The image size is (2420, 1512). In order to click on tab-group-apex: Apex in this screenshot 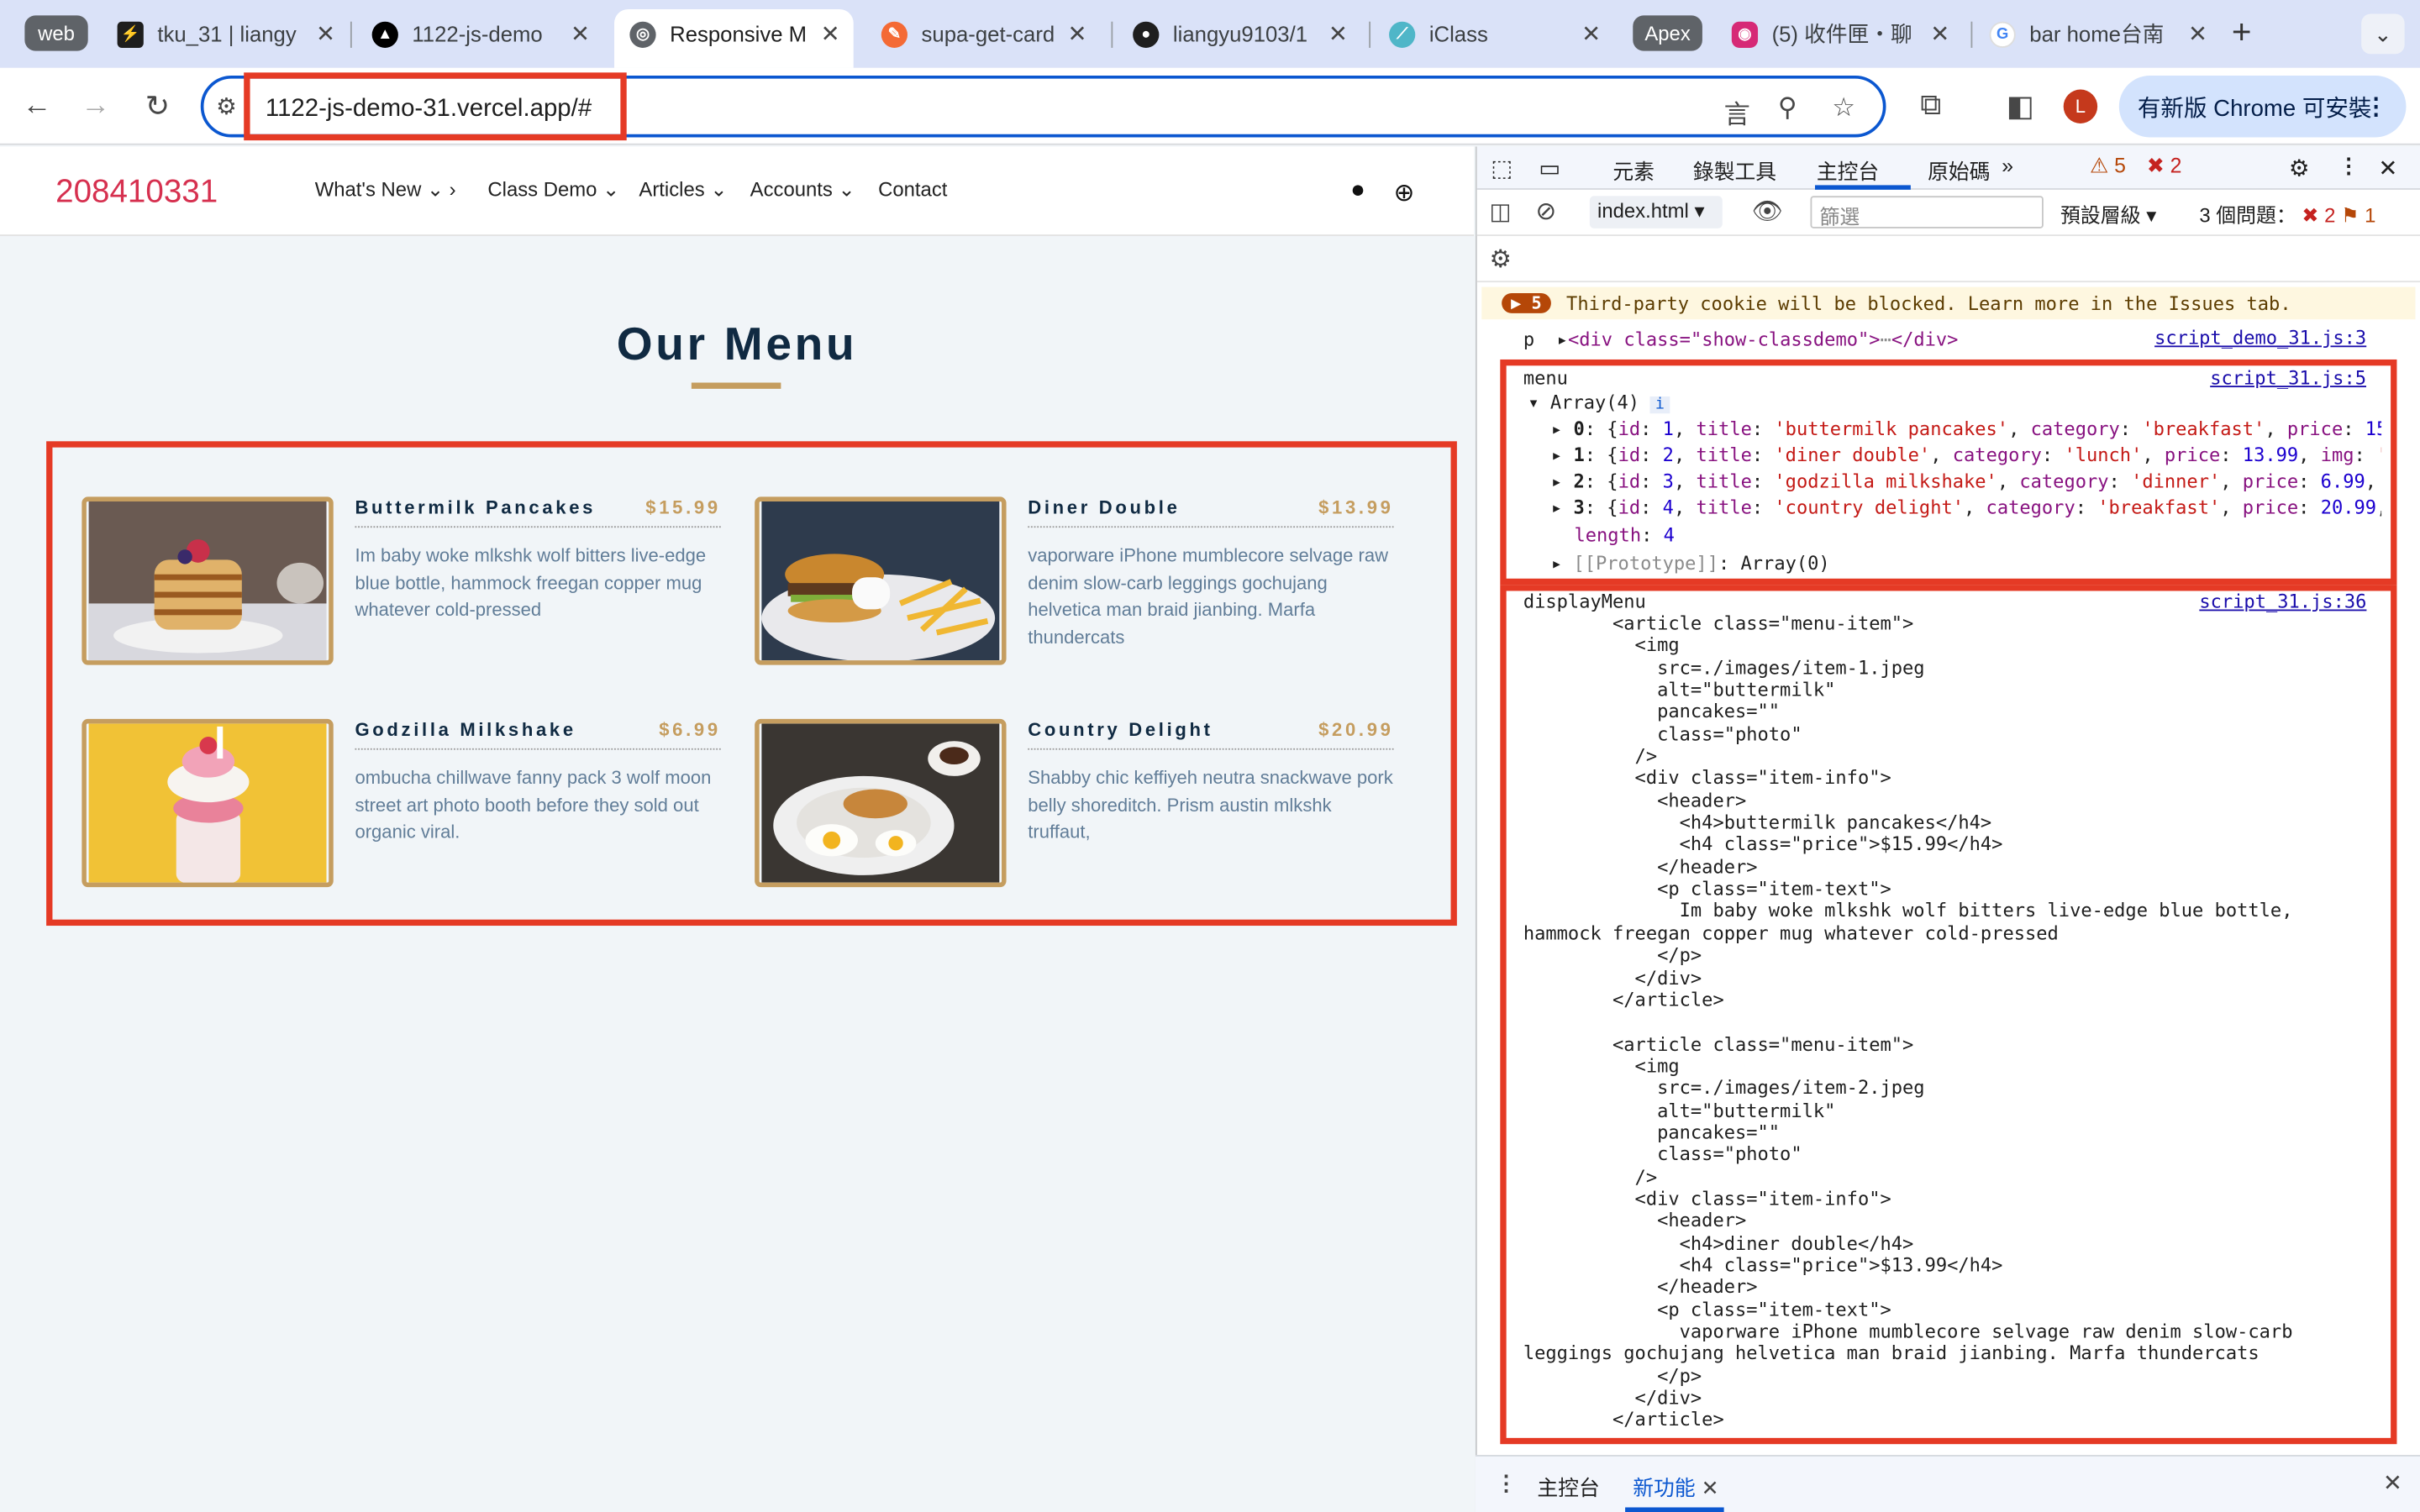, I will do `click(1667, 33)`.